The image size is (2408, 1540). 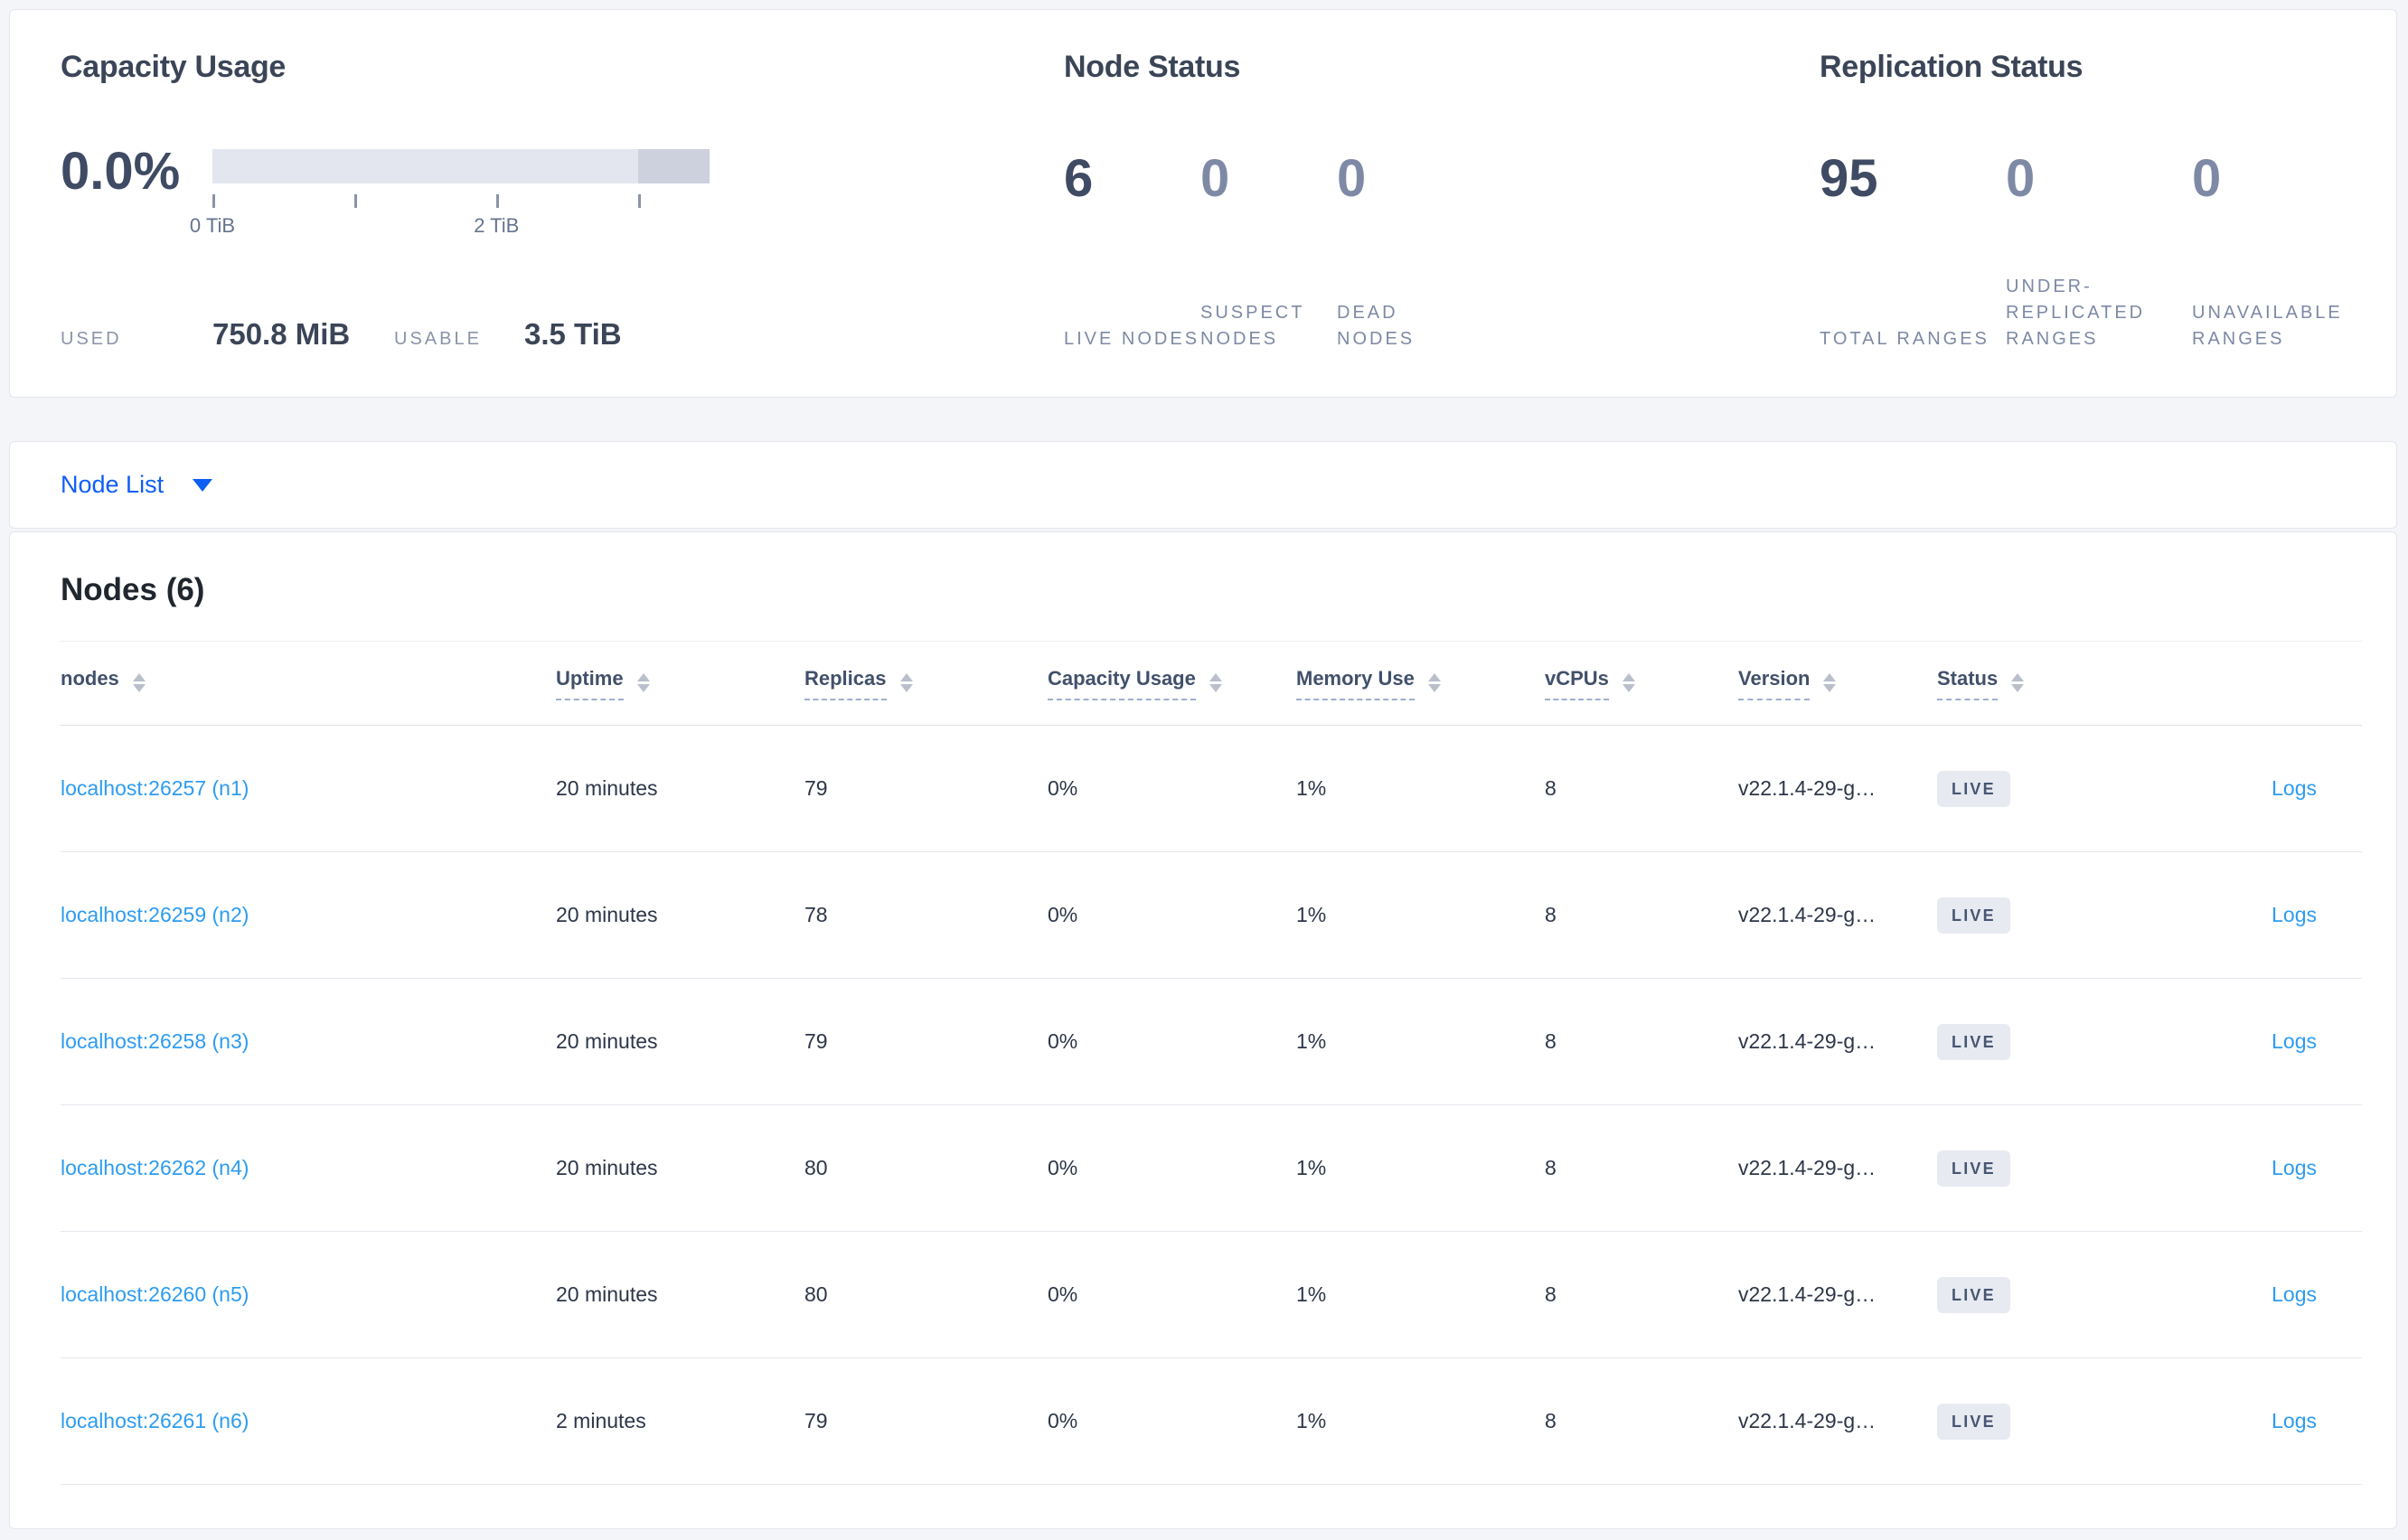 What do you see at coordinates (680, 684) in the screenshot?
I see `column-header-uptime: Uptime` at bounding box center [680, 684].